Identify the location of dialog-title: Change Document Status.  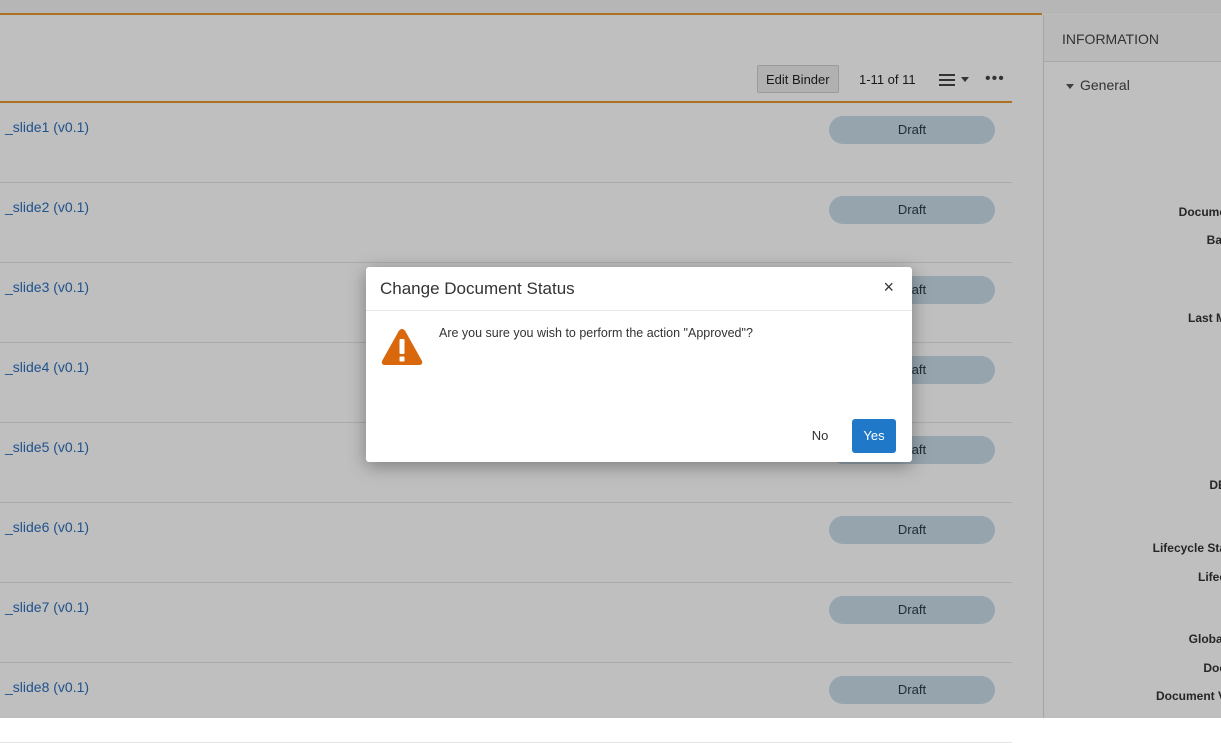
(477, 288).